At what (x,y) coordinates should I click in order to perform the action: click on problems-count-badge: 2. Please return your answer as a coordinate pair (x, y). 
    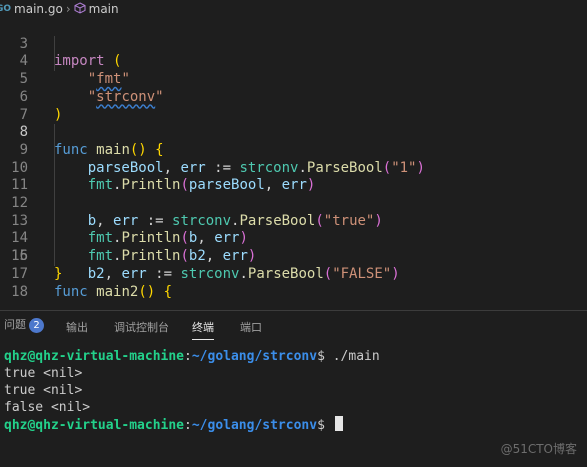
    Looking at the image, I should click on (36, 325).